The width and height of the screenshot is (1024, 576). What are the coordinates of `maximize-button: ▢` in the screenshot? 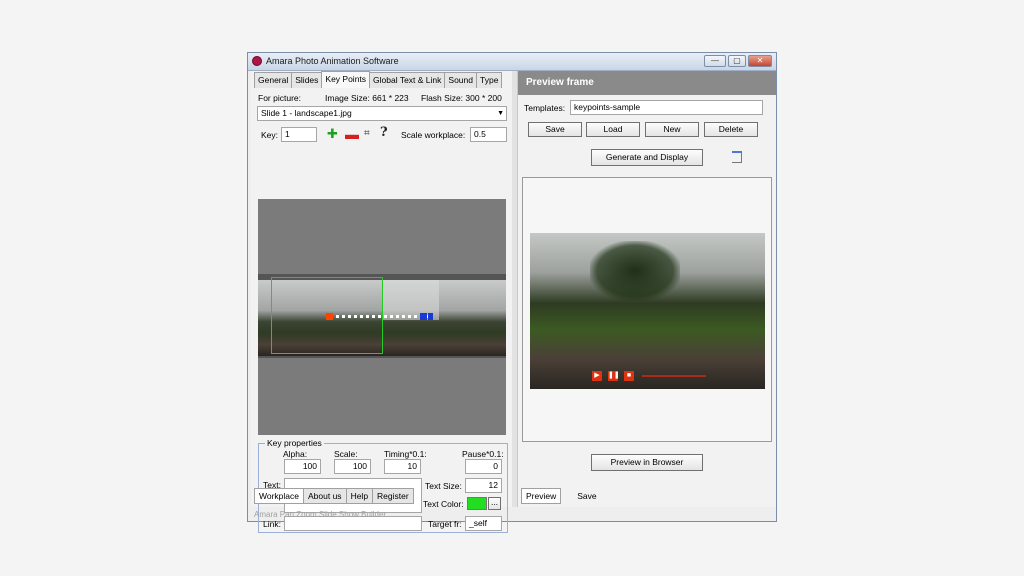 It's located at (737, 61).